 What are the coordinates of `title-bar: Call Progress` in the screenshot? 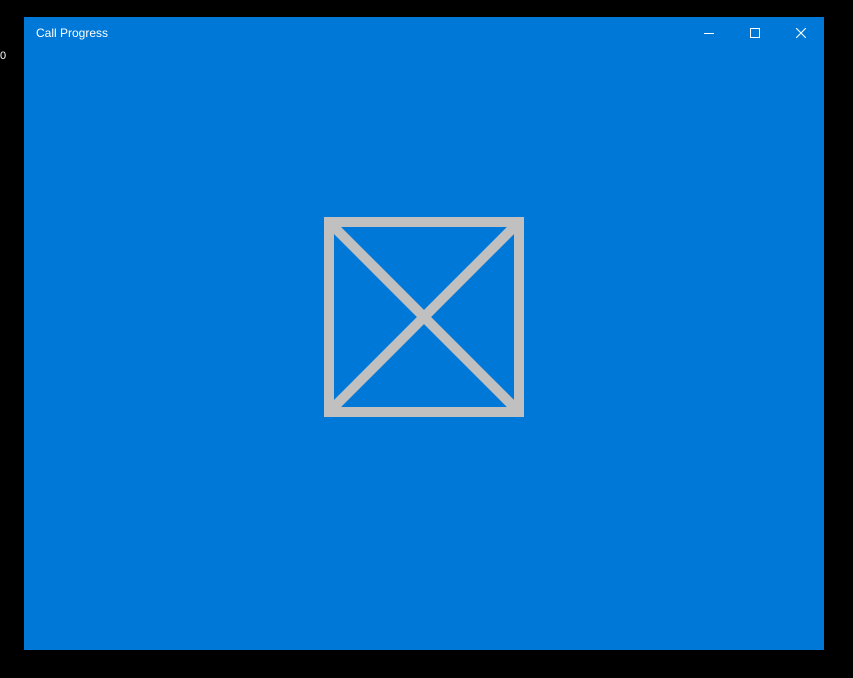 It's located at (424, 33).